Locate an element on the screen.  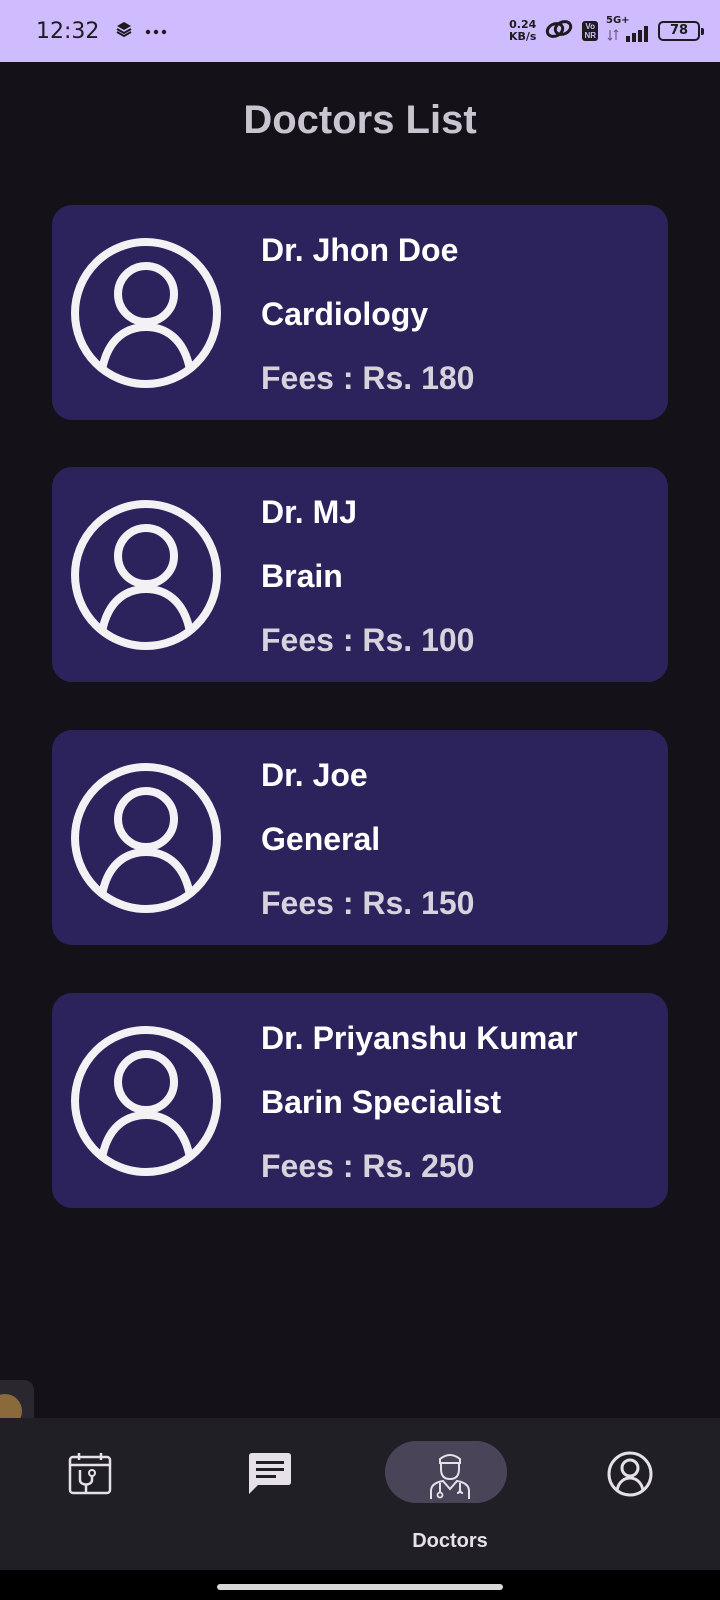
doctor-card: Dr. Joe General Fees : Rs. 150 is located at coordinates (360, 837).